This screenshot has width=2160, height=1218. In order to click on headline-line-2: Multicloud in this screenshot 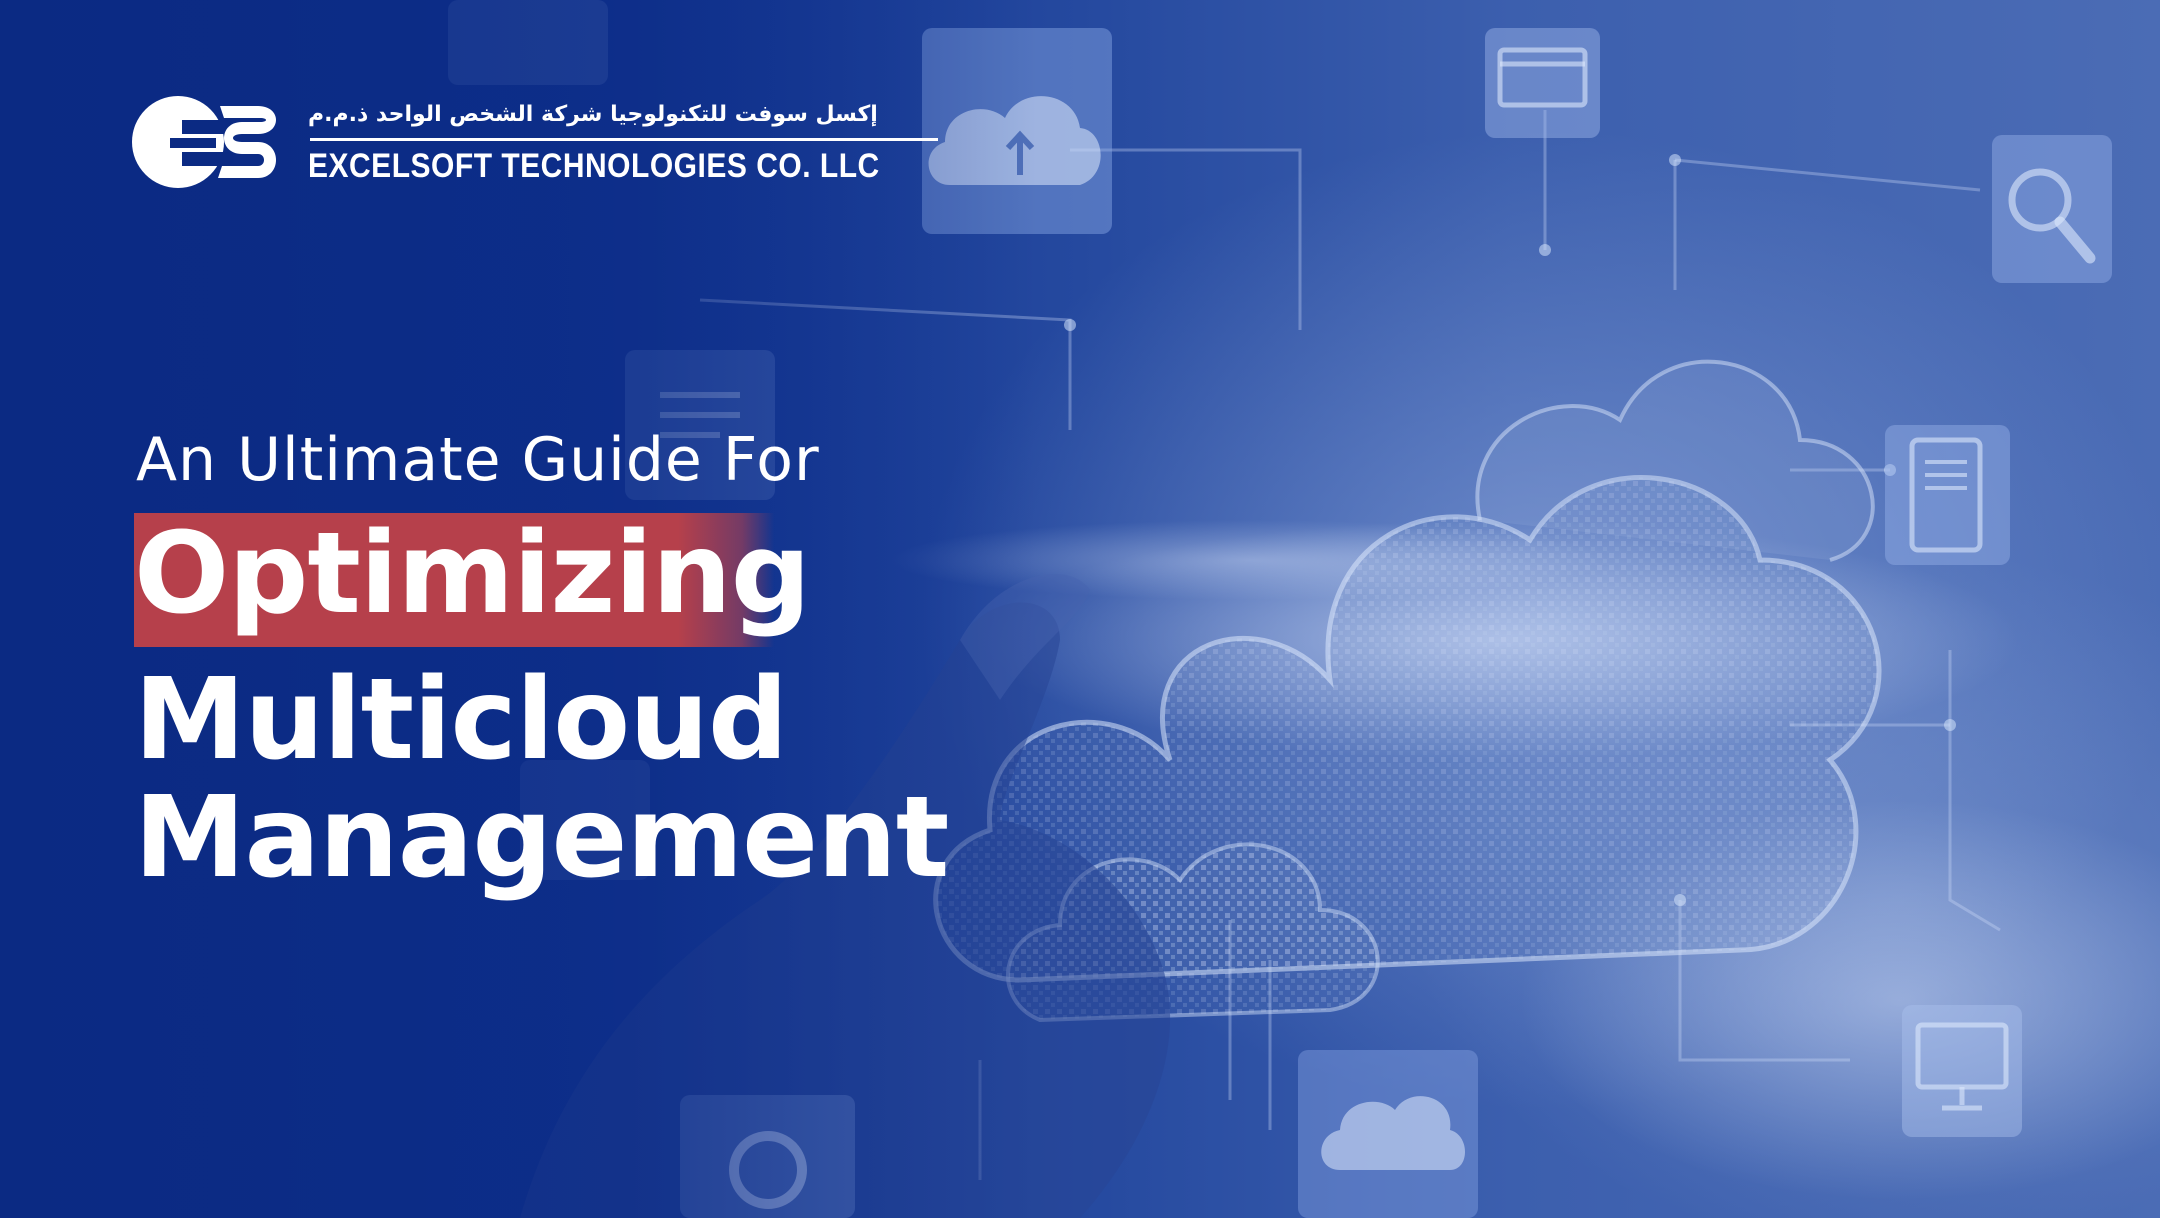, I will do `click(461, 720)`.